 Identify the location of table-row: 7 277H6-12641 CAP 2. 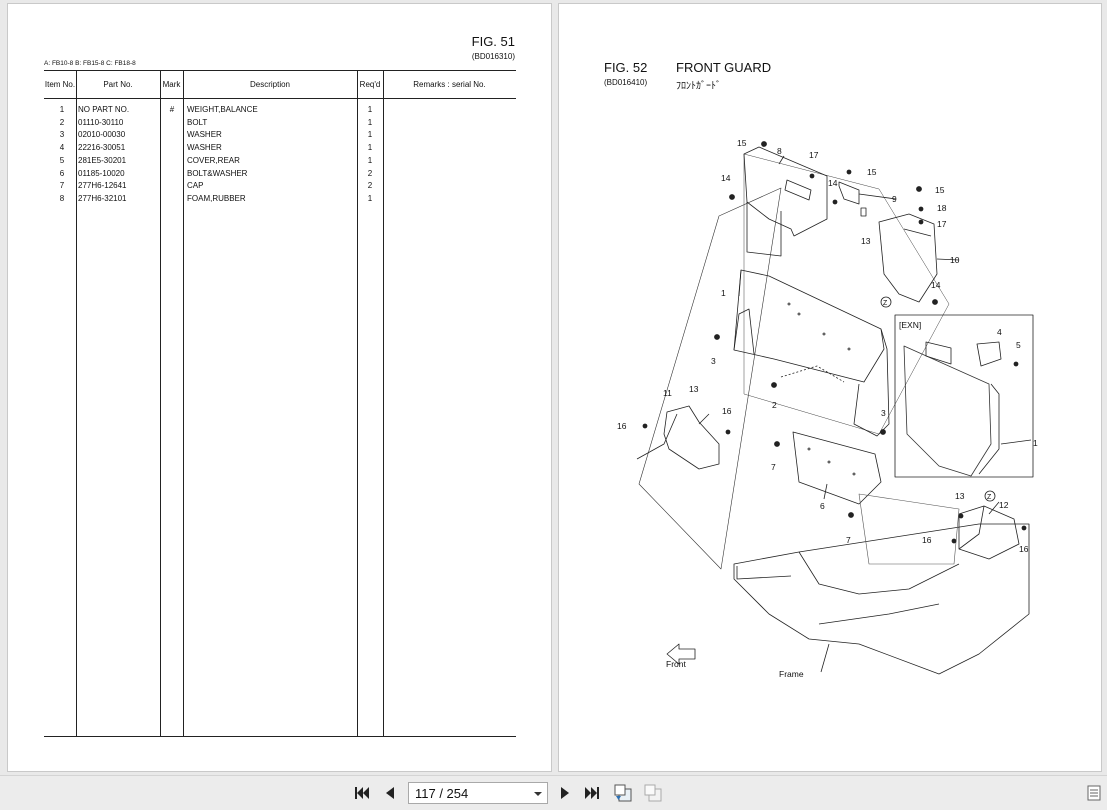
(280, 187).